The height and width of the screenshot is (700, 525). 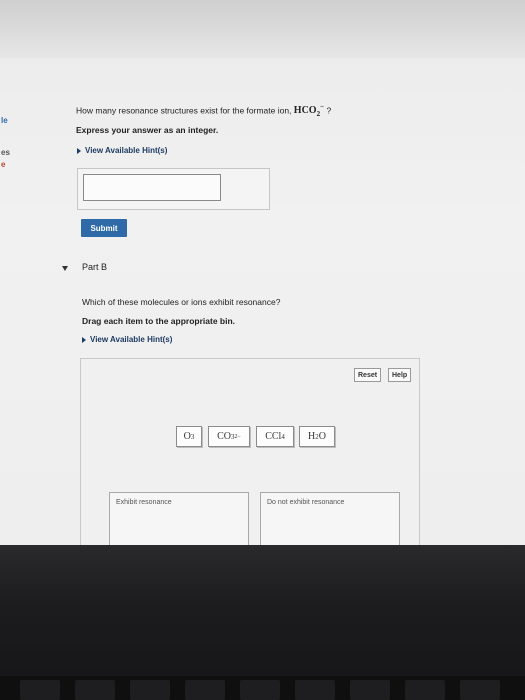 I want to click on chip-base: H, so click(x=312, y=436).